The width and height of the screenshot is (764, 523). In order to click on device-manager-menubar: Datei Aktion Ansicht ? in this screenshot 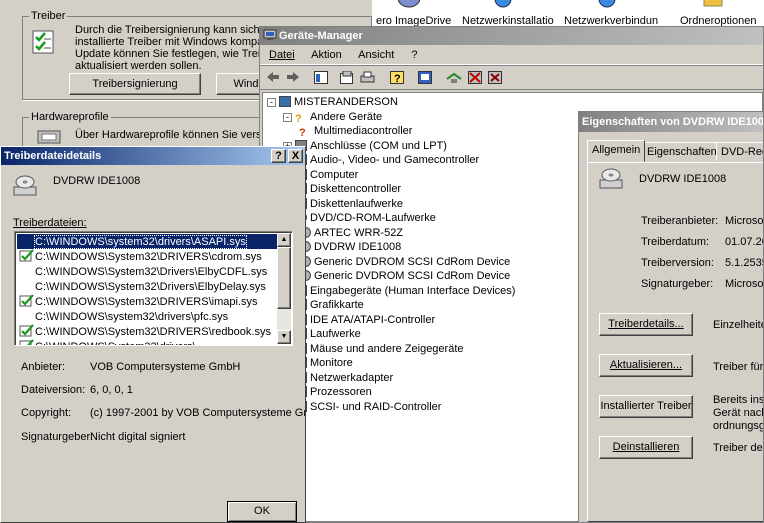, I will do `click(511, 55)`.